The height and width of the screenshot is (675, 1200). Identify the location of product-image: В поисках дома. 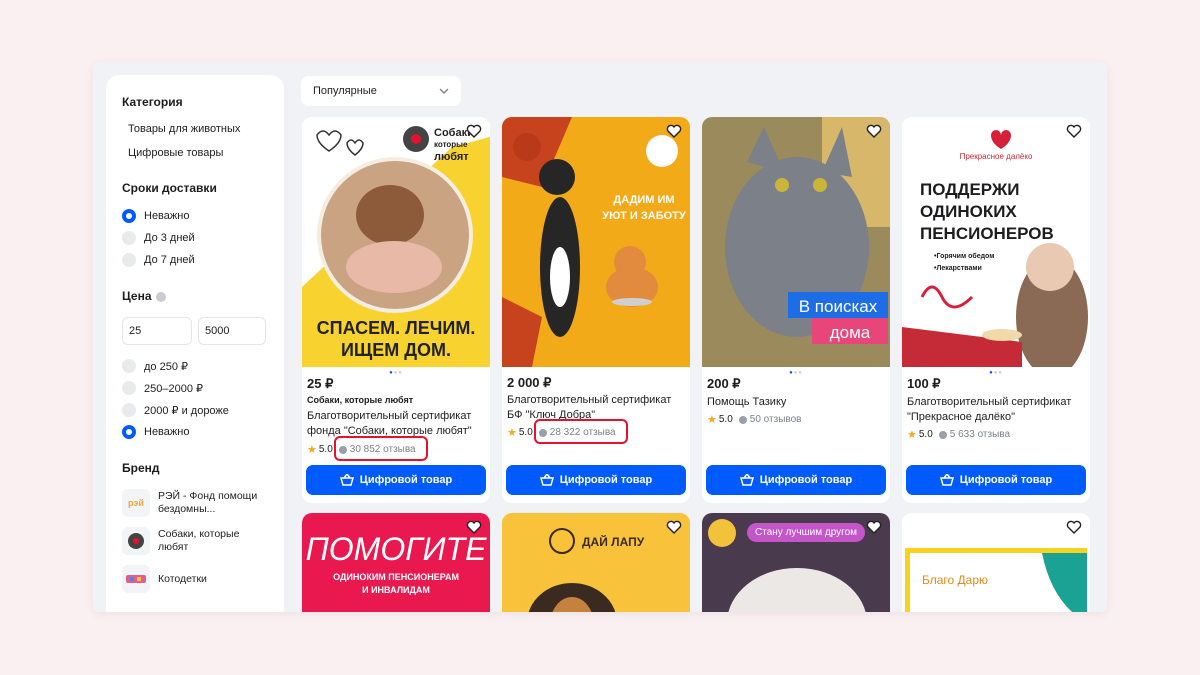
(796, 242).